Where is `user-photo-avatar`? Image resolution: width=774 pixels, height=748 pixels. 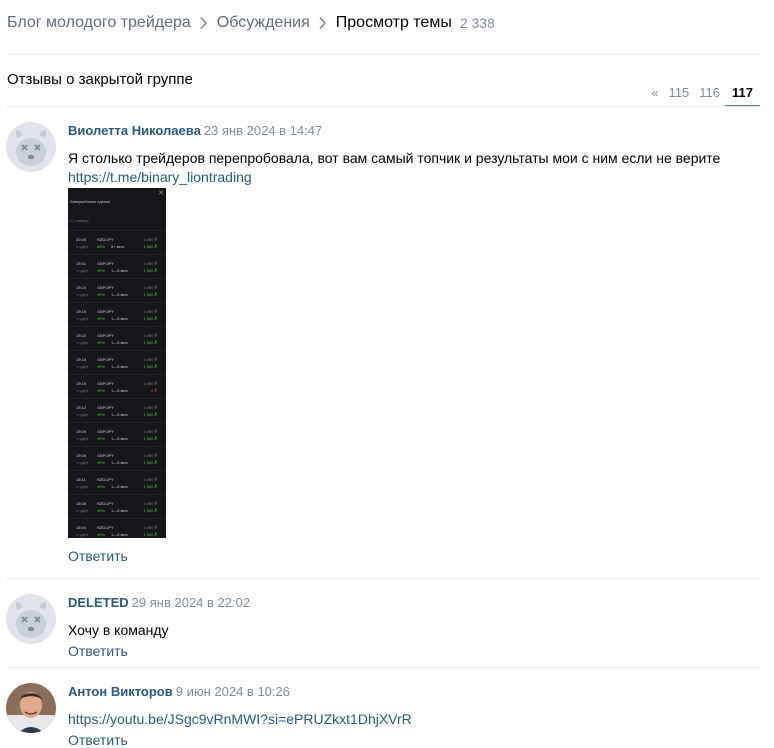 user-photo-avatar is located at coordinates (31, 708).